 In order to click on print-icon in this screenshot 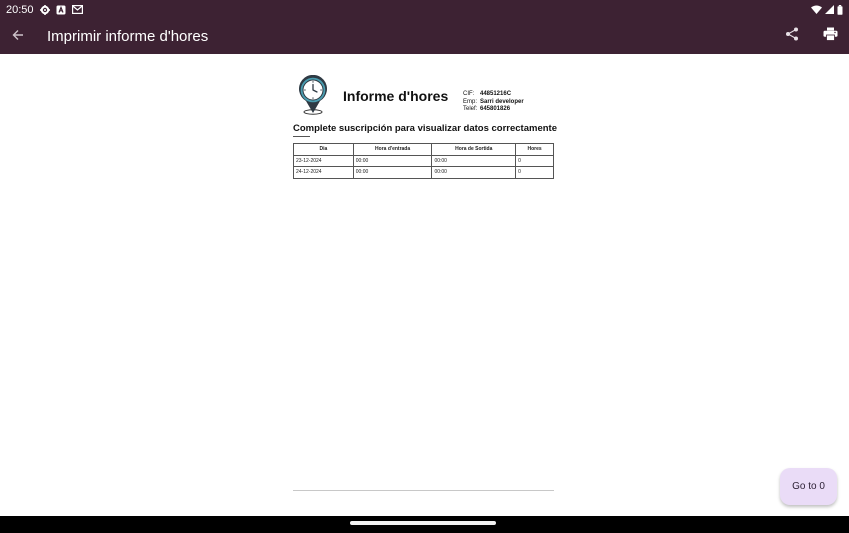, I will do `click(830, 36)`.